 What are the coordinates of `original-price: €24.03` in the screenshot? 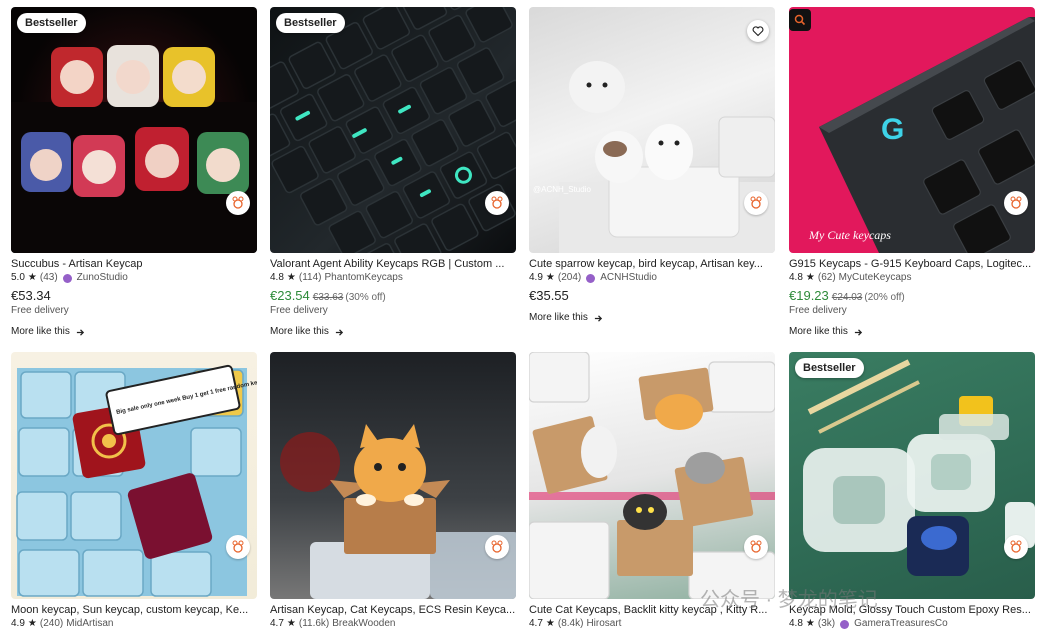 It's located at (847, 297).